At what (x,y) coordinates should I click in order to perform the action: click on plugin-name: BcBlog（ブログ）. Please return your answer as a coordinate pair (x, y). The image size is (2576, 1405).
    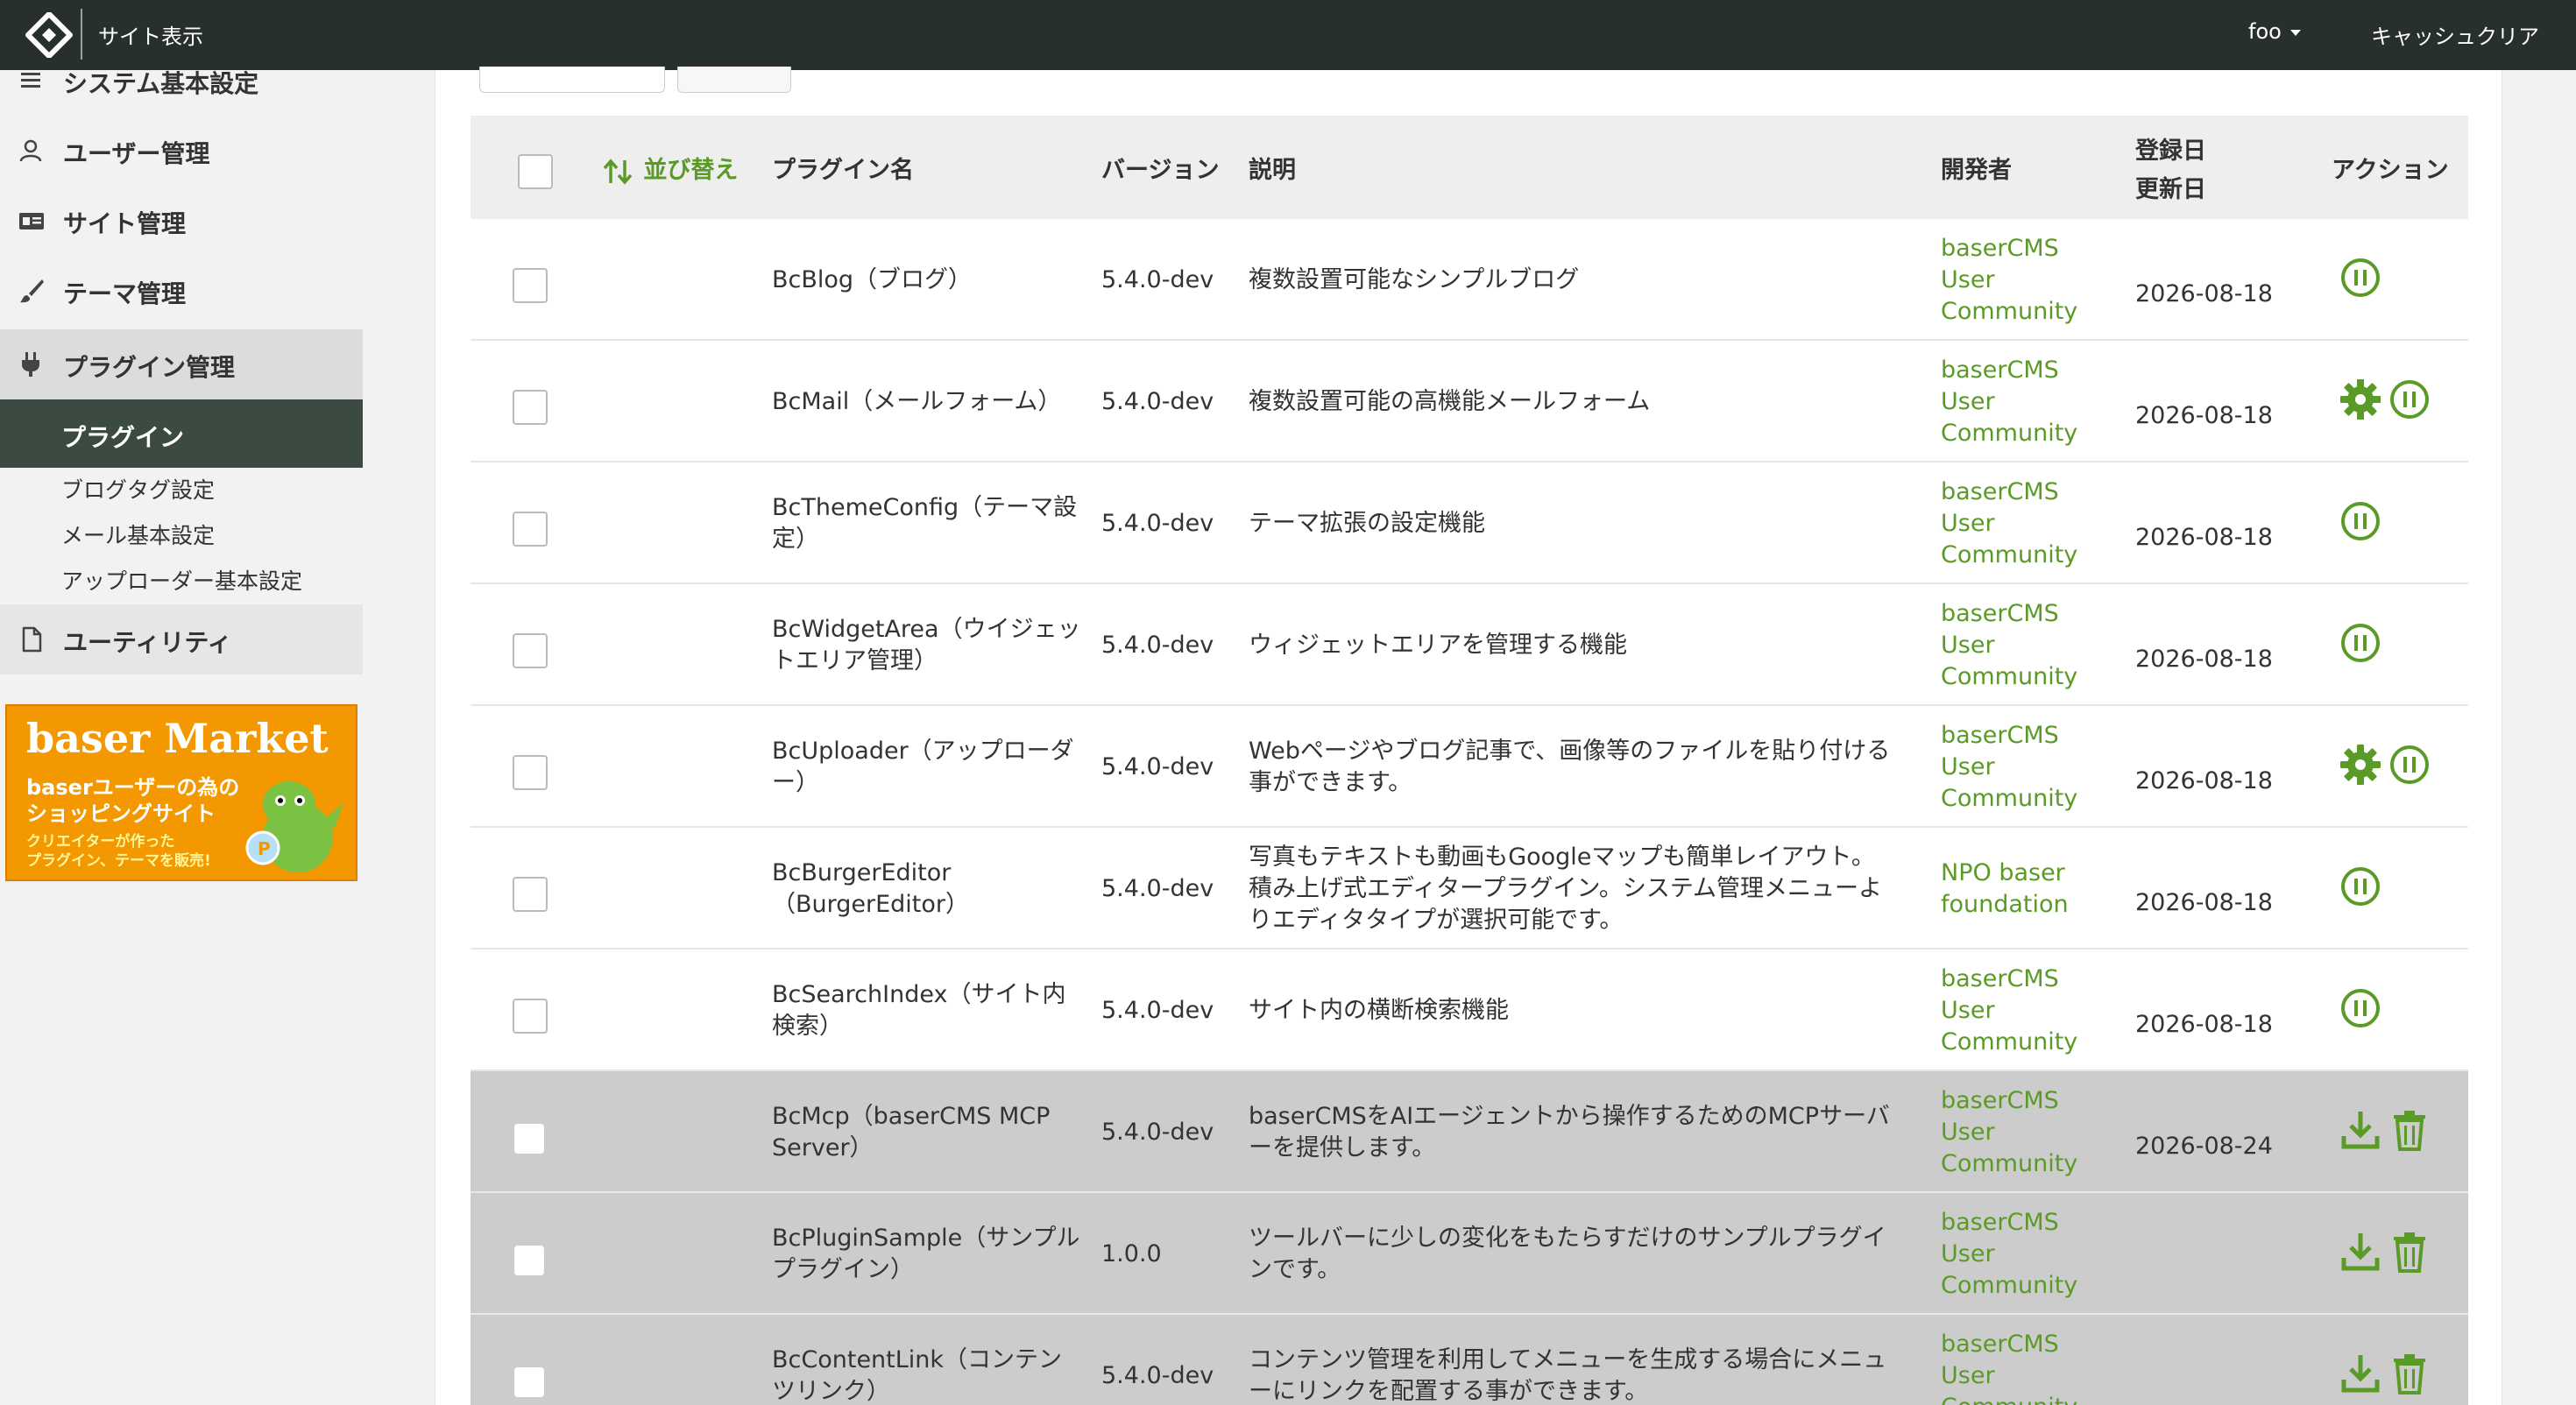
    Looking at the image, I should click on (929, 280).